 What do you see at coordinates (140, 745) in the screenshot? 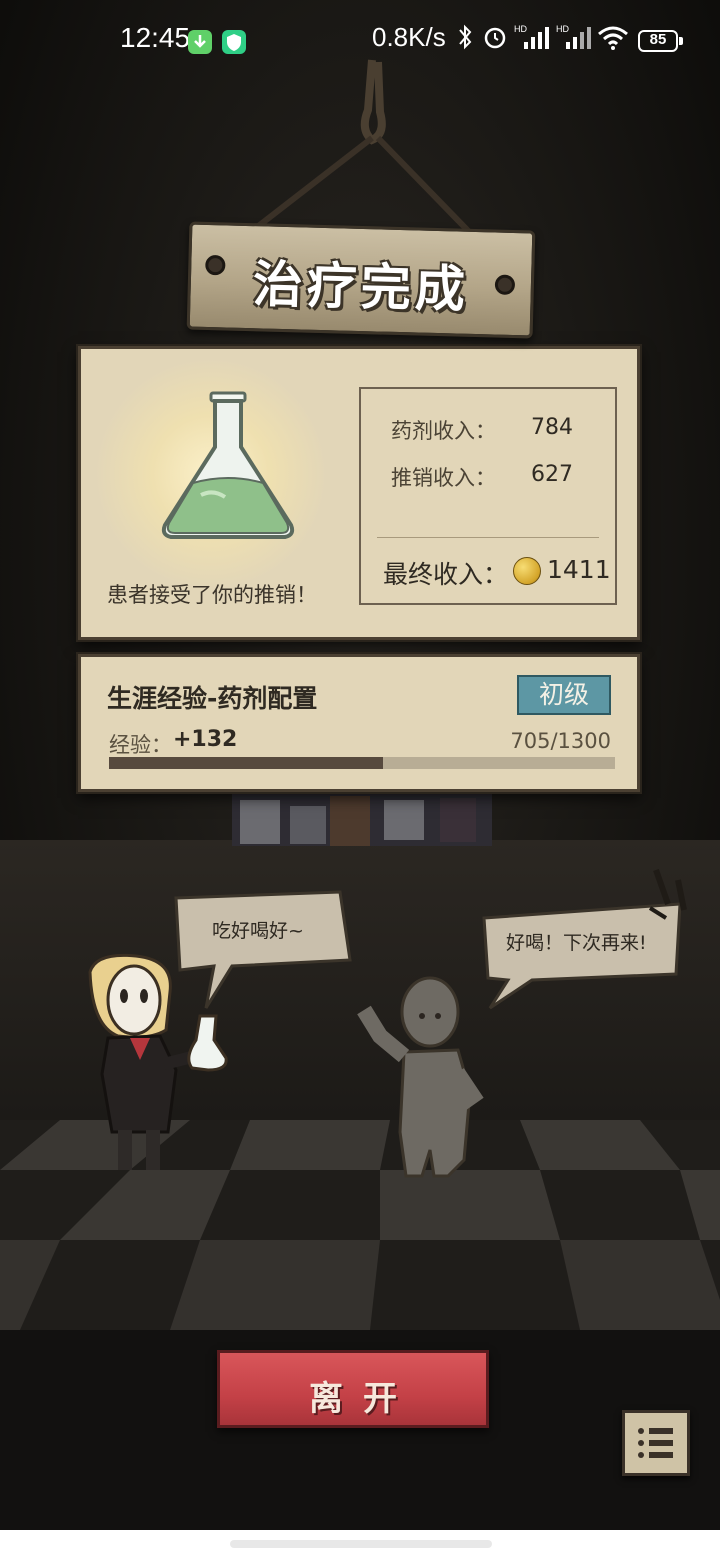
I see `experience-label: 经验：` at bounding box center [140, 745].